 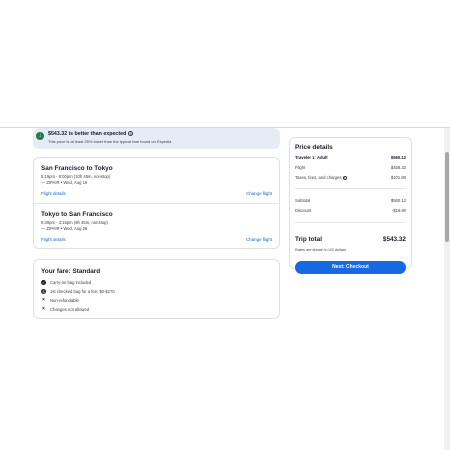 I want to click on fare-feature-label: 1st checked bag for a fee: $0-$170, so click(x=82, y=291).